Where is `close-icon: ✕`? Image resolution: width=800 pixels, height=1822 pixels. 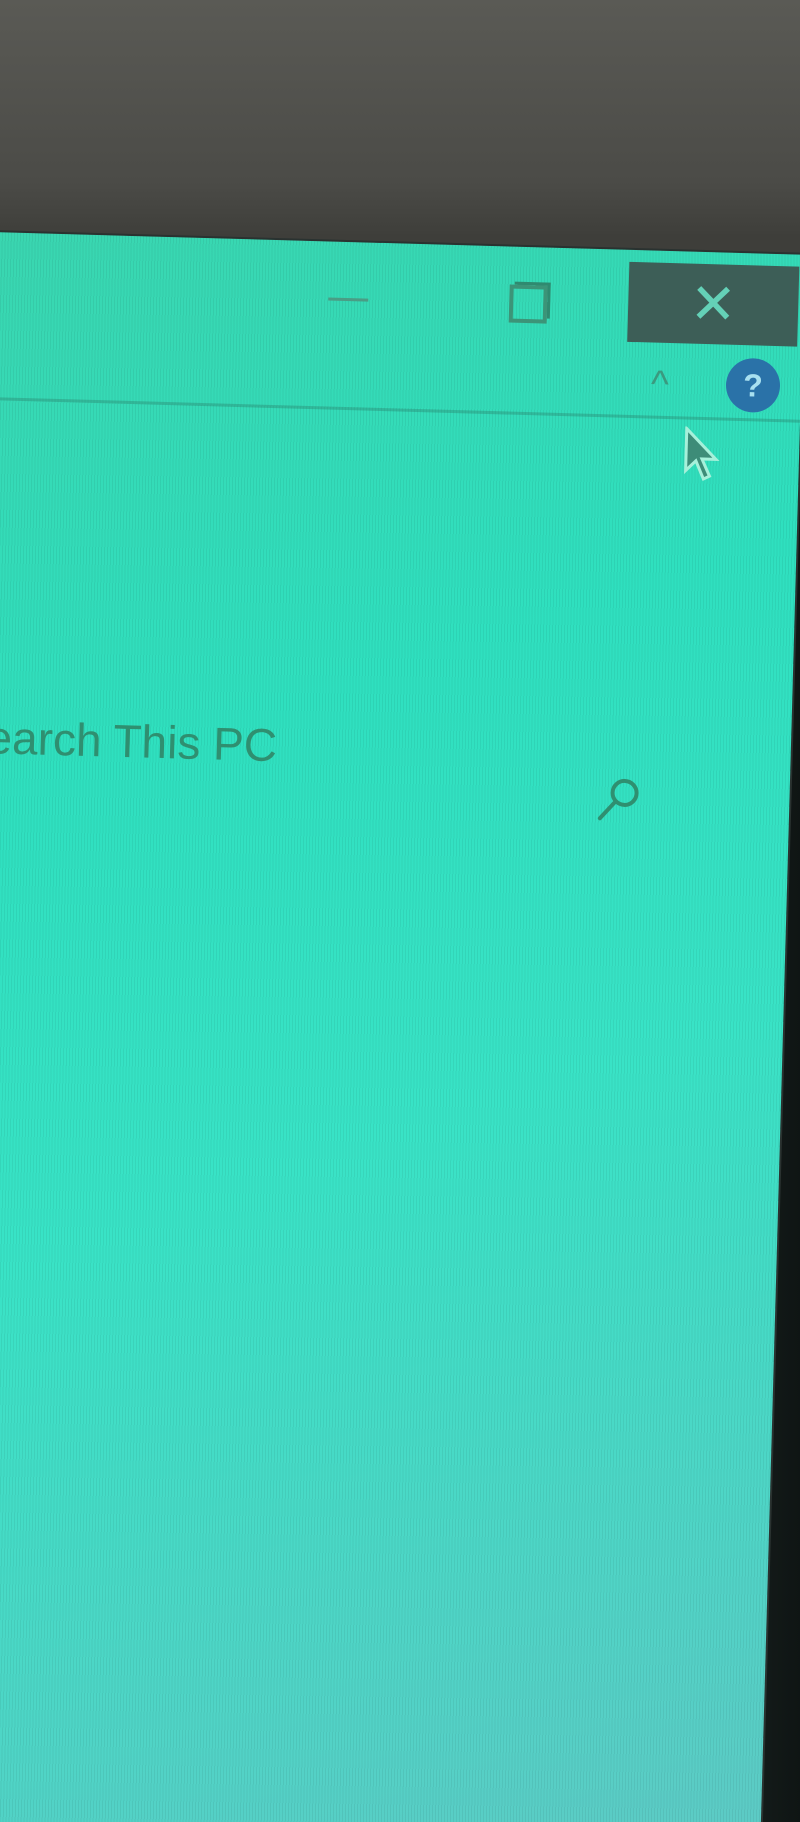
close-icon: ✕ is located at coordinates (713, 303).